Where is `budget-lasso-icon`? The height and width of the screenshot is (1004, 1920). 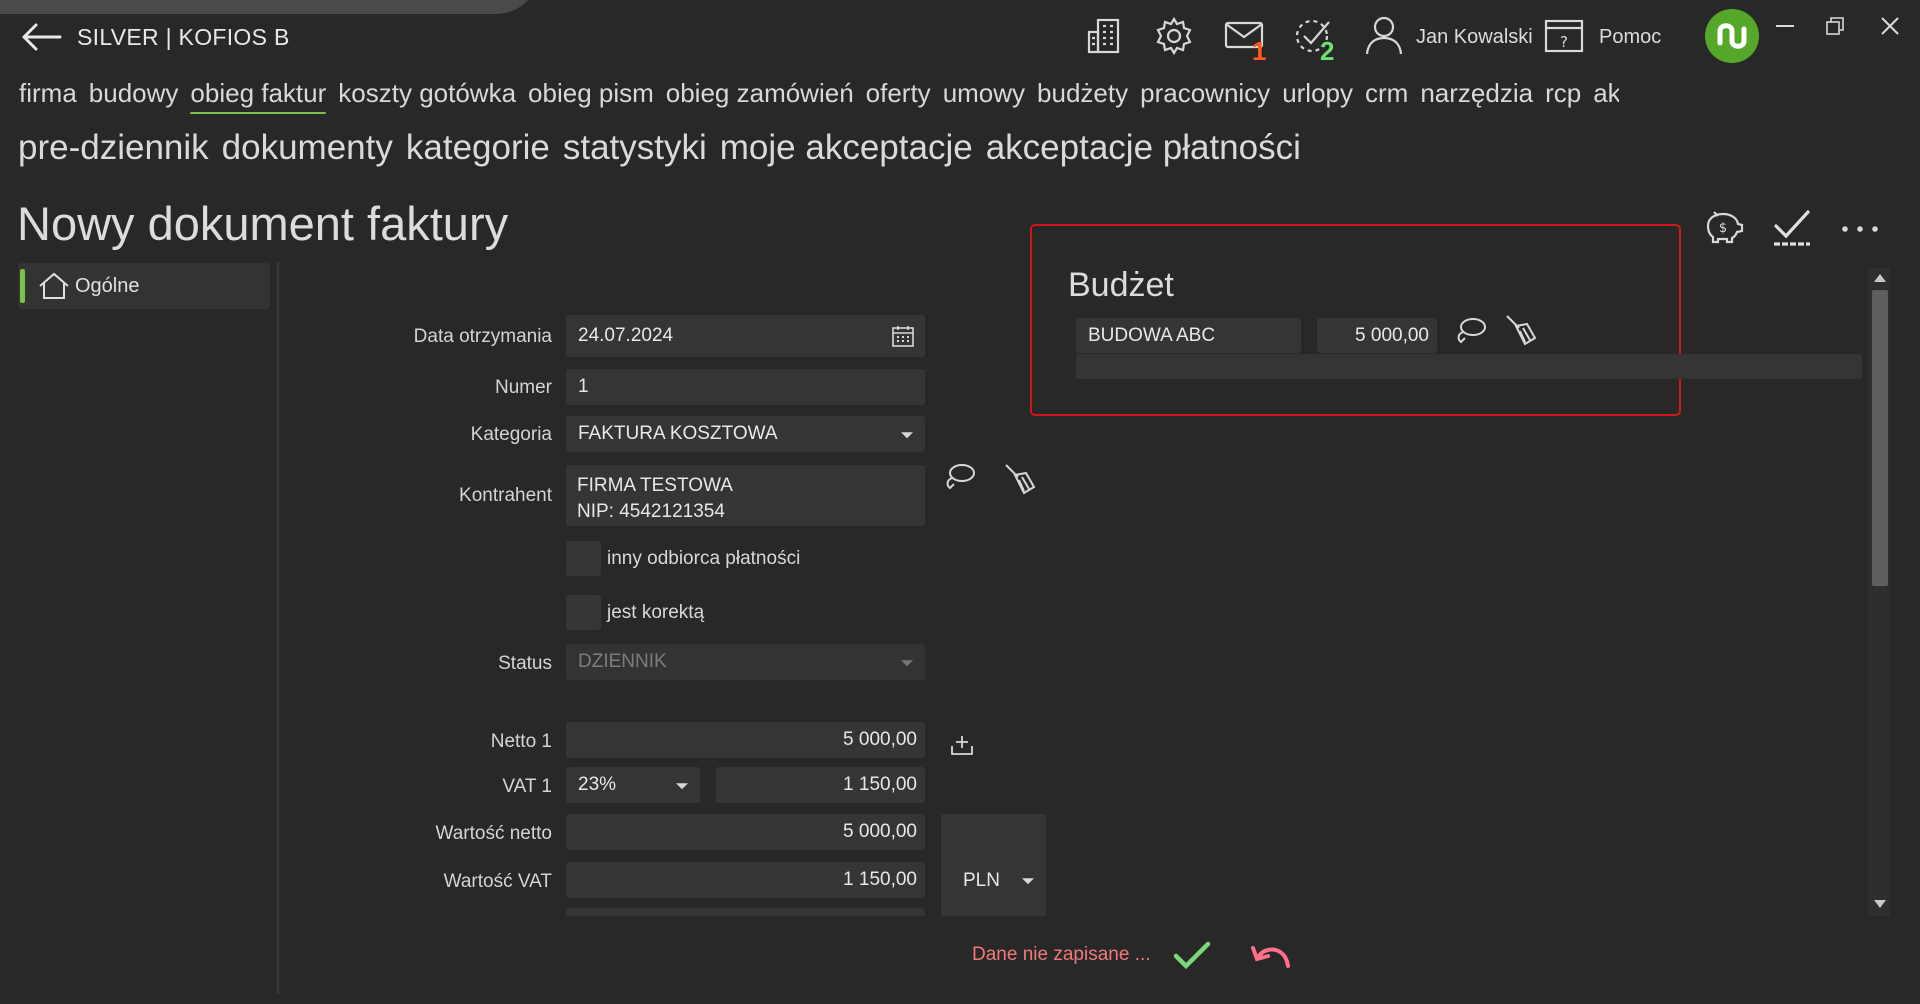 budget-lasso-icon is located at coordinates (1470, 331).